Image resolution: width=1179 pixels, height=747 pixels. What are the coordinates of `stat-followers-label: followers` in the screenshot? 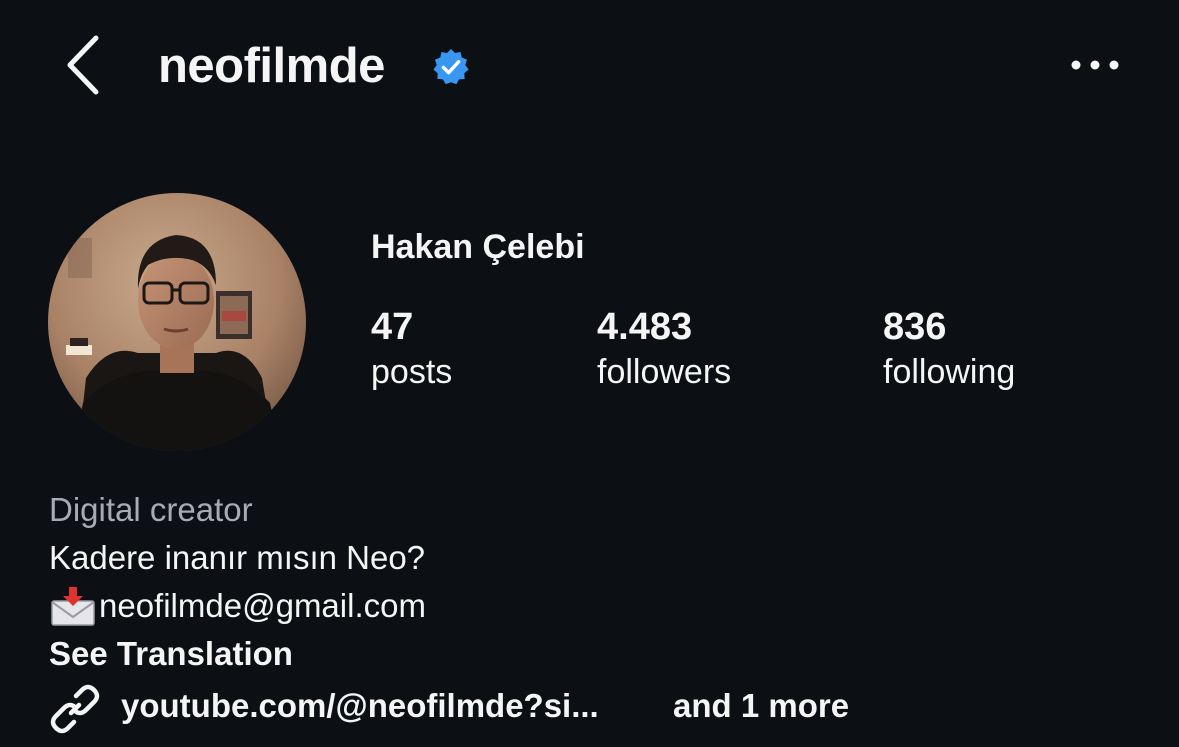 It's located at (664, 372).